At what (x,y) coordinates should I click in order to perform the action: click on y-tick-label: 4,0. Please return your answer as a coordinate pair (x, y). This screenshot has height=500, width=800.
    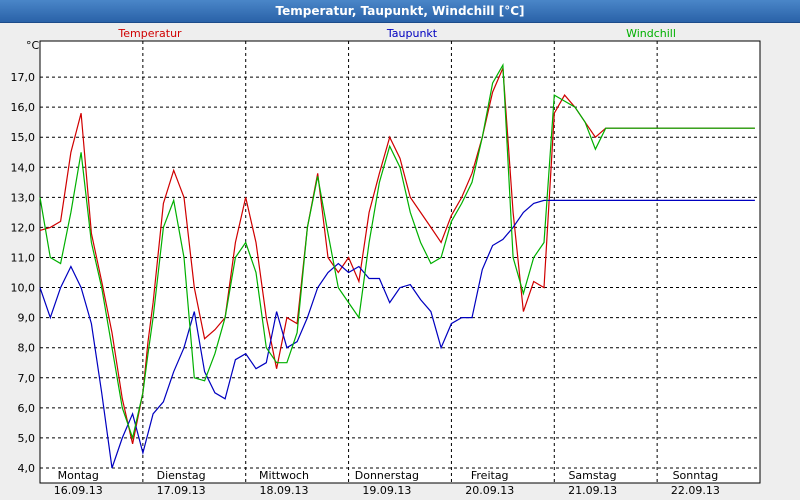
    Looking at the image, I should click on (27, 468).